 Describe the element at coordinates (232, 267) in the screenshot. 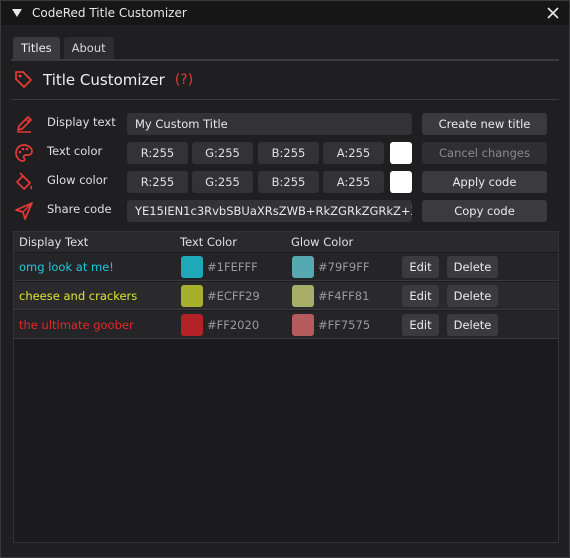

I see `row-text-color-hex: #1FEFFF` at that location.